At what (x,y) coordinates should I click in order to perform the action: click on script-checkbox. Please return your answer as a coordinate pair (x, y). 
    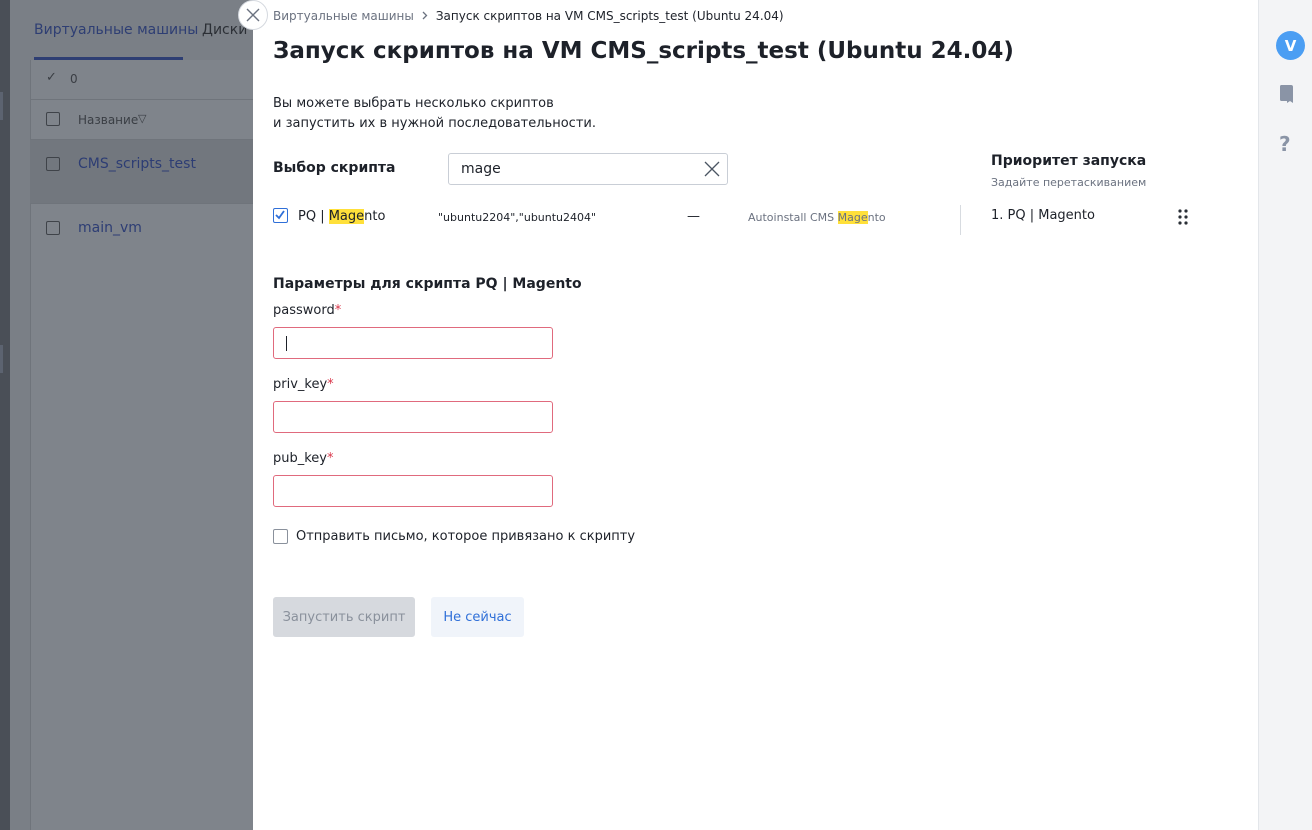
    Looking at the image, I should click on (280, 215).